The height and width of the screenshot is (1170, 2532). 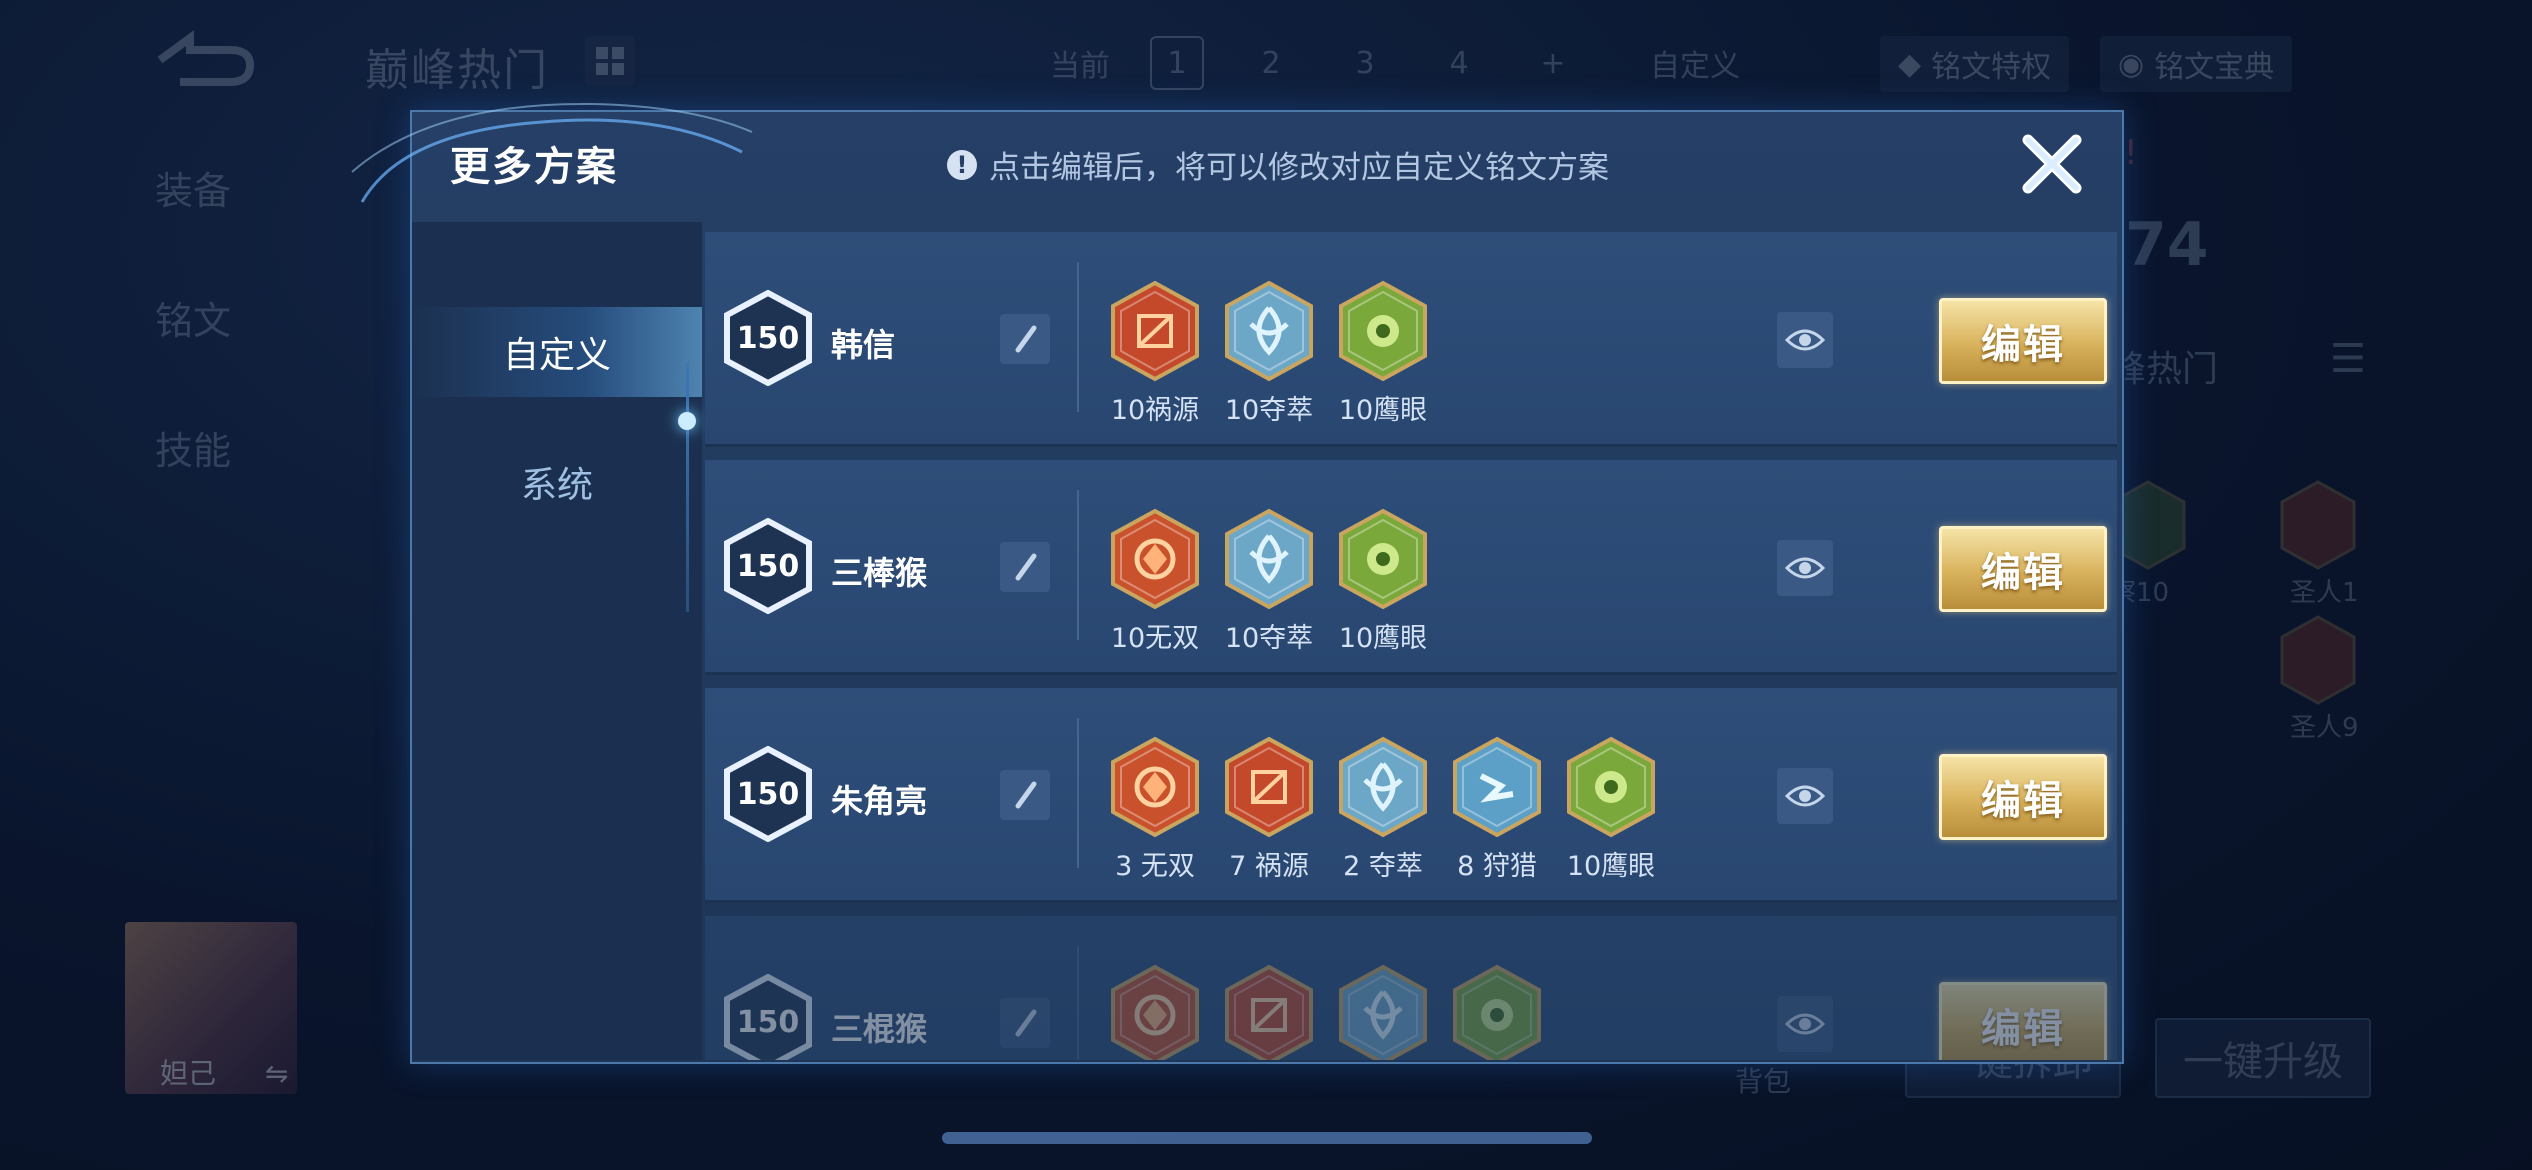 What do you see at coordinates (534, 167) in the screenshot?
I see `modal-title: 更多方案` at bounding box center [534, 167].